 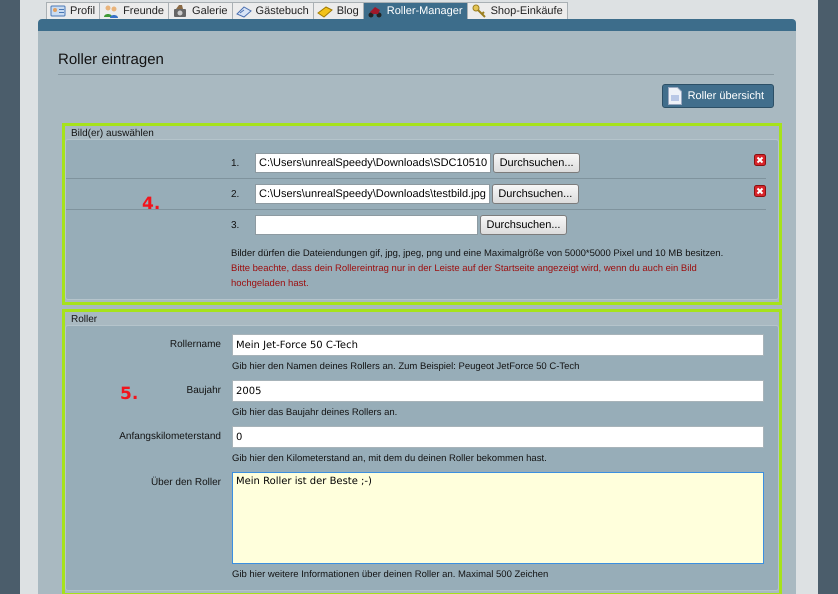 I want to click on id-card-icon, so click(x=58, y=11).